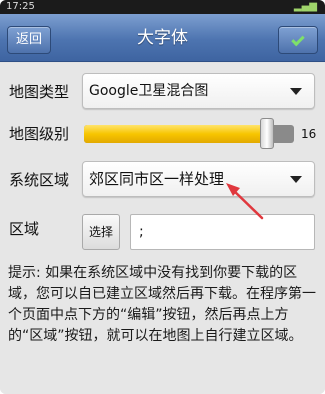  I want to click on status-bar: 17:25 ▂▄▆, so click(162, 7).